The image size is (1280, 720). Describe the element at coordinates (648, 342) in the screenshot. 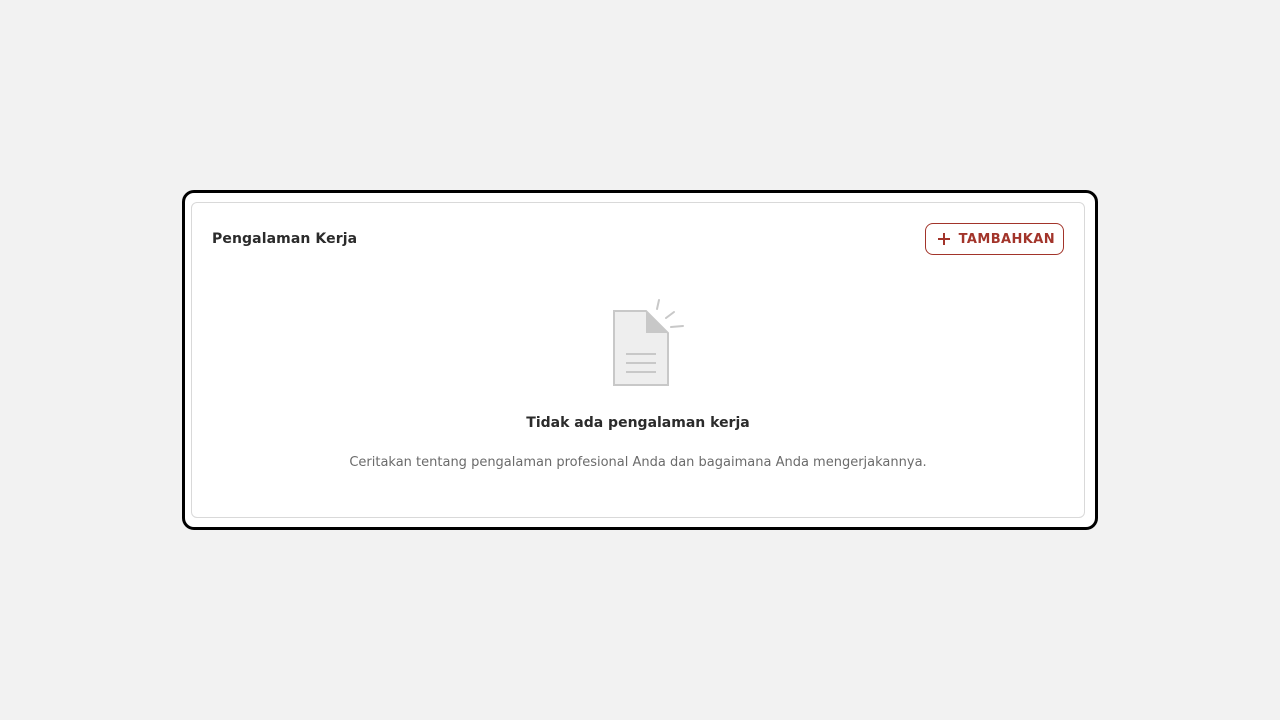

I see `empty-document-icon` at that location.